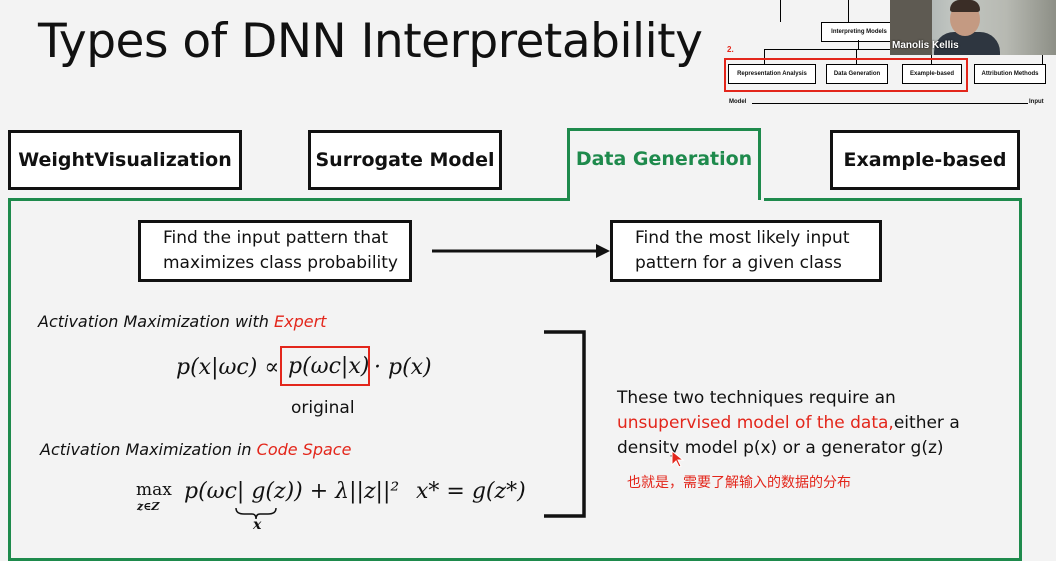 Image resolution: width=1056 pixels, height=561 pixels. I want to click on flow-box-maximize-line1: Find the input pattern that, so click(276, 238).